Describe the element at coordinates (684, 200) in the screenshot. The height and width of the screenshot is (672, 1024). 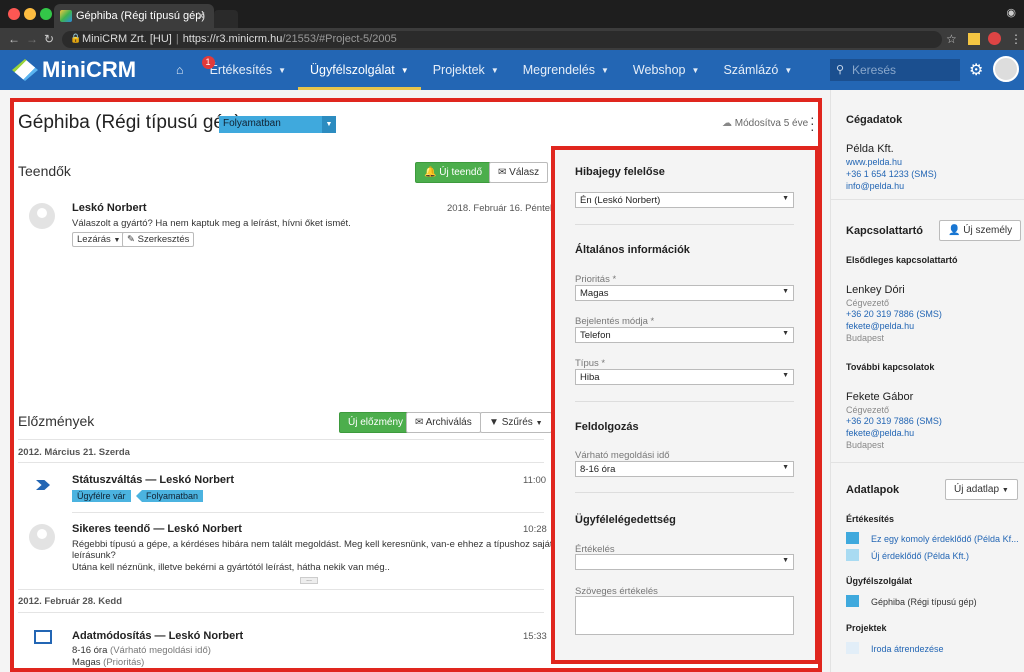
I see `owner-select: Én (Leskó Norbert) ▼` at that location.